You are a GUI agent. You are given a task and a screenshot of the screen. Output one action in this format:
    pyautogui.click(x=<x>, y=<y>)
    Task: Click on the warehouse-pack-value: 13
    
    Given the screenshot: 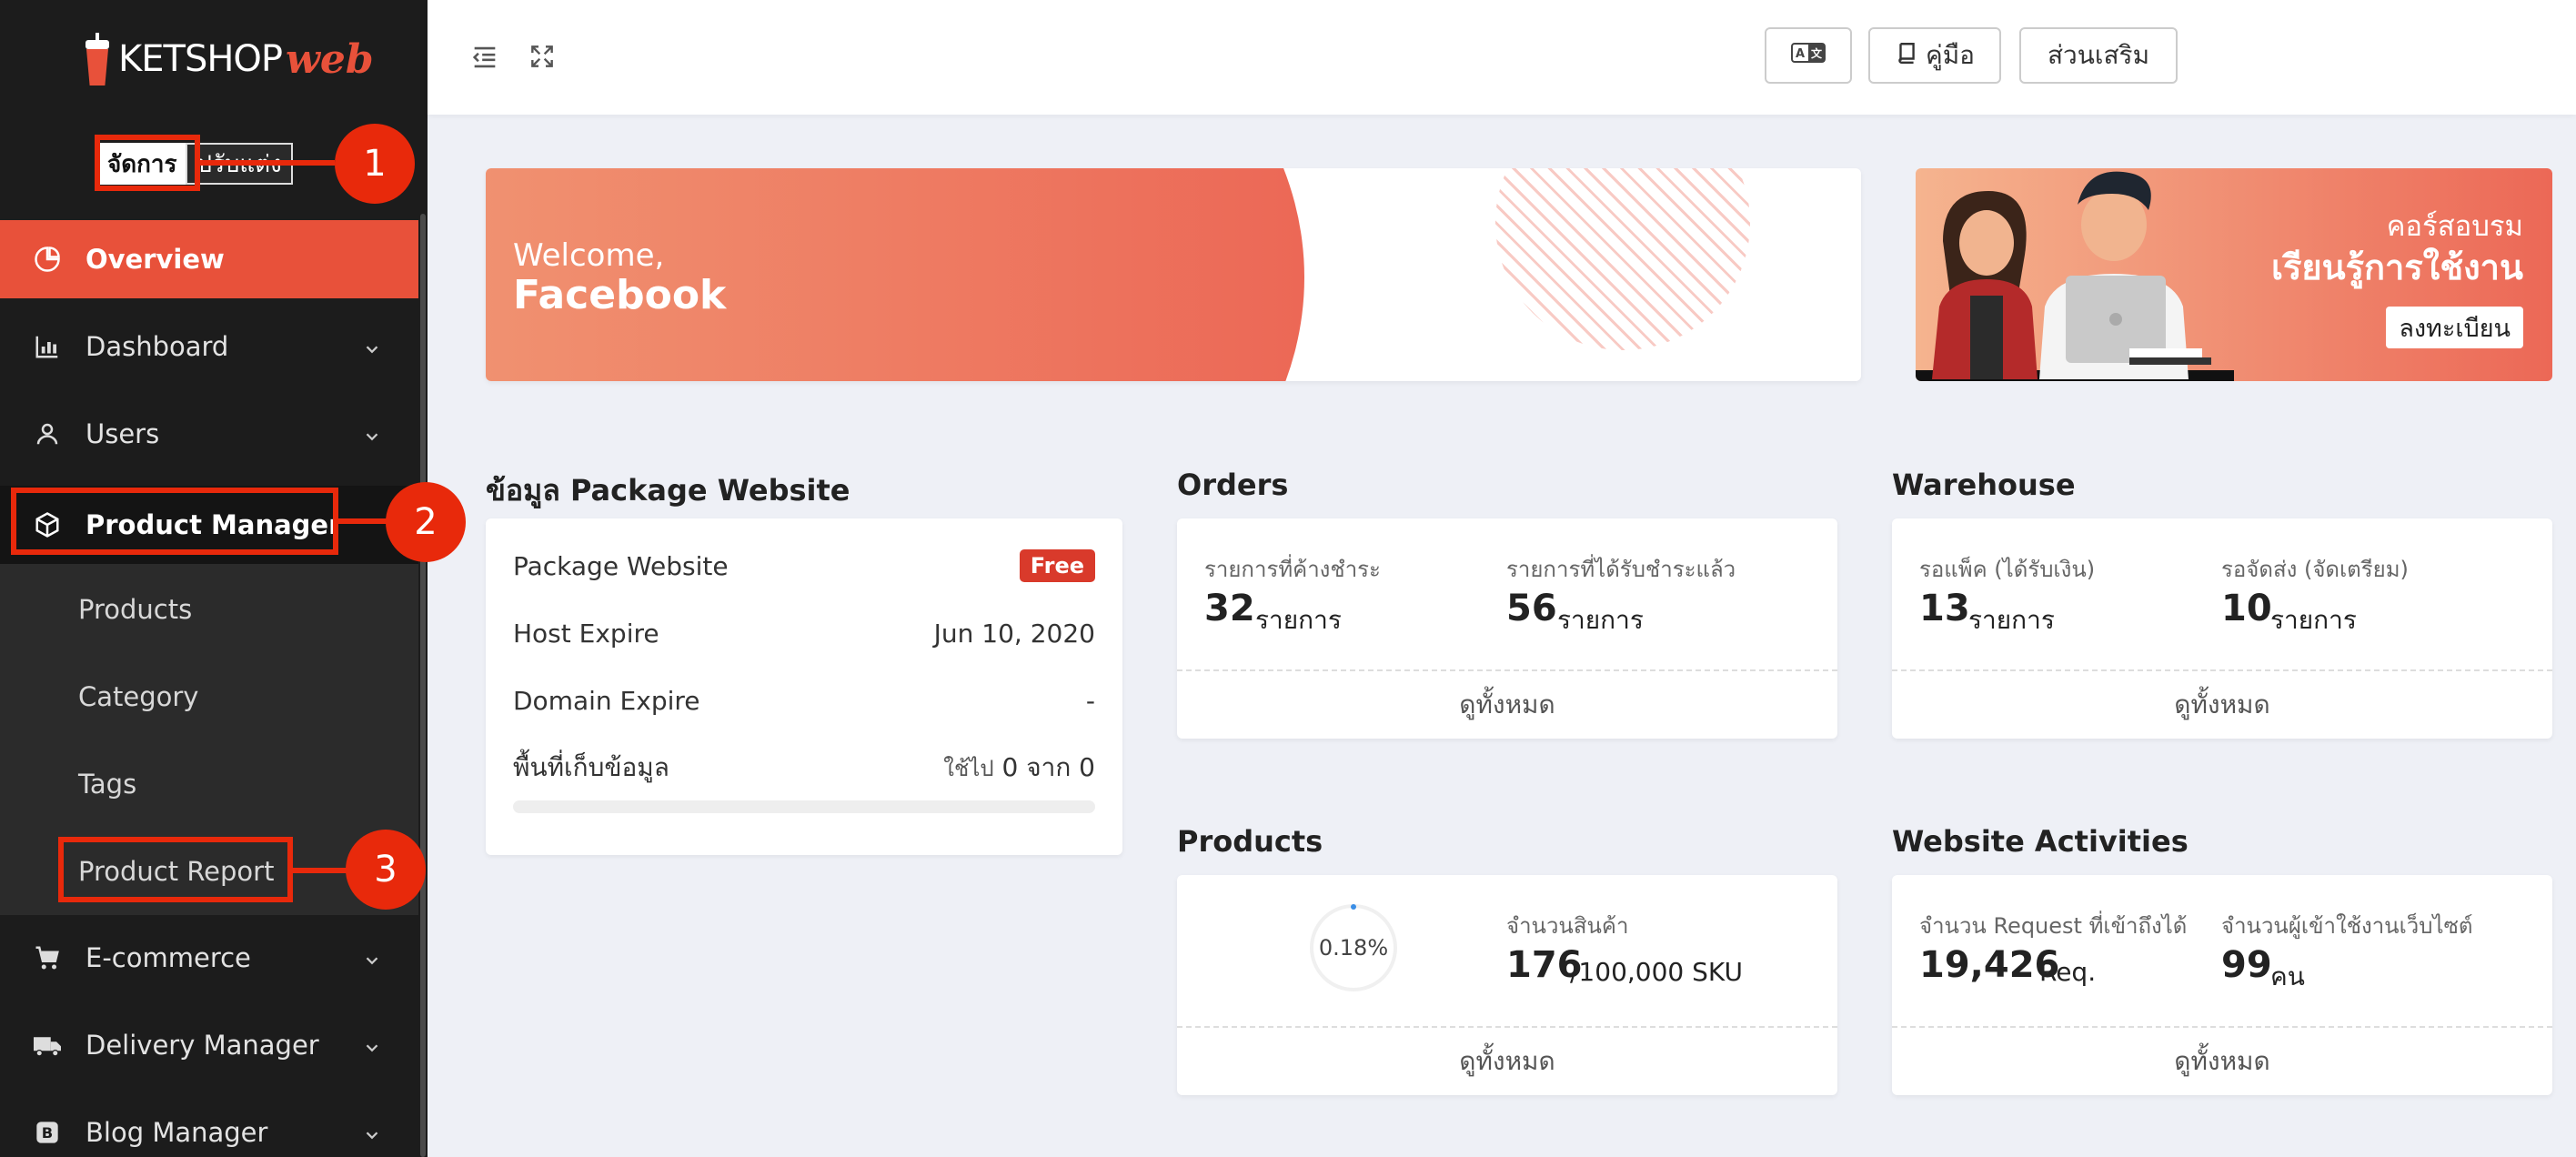 What is the action you would take?
    pyautogui.click(x=1944, y=608)
    